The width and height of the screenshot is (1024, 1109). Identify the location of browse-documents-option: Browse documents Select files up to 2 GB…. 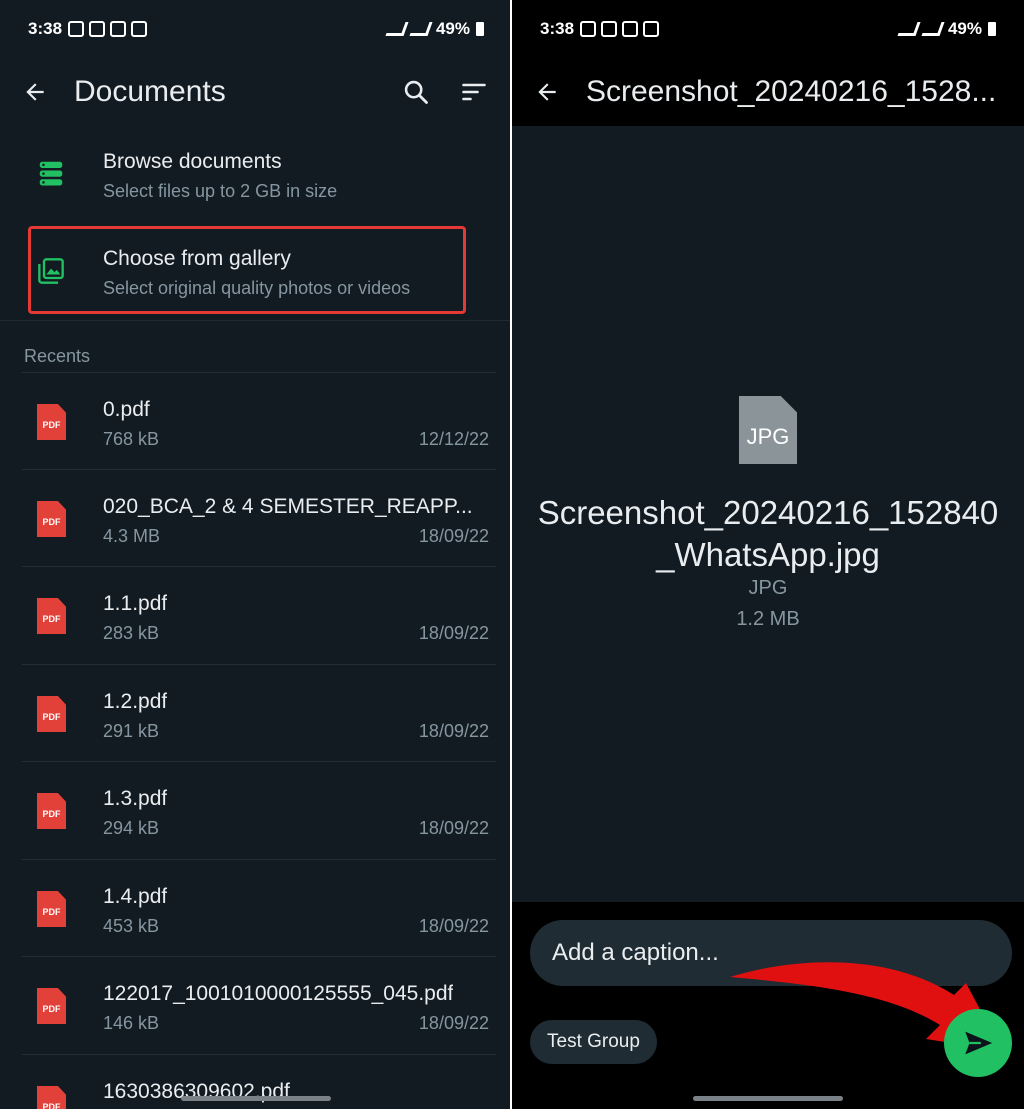
(256, 174).